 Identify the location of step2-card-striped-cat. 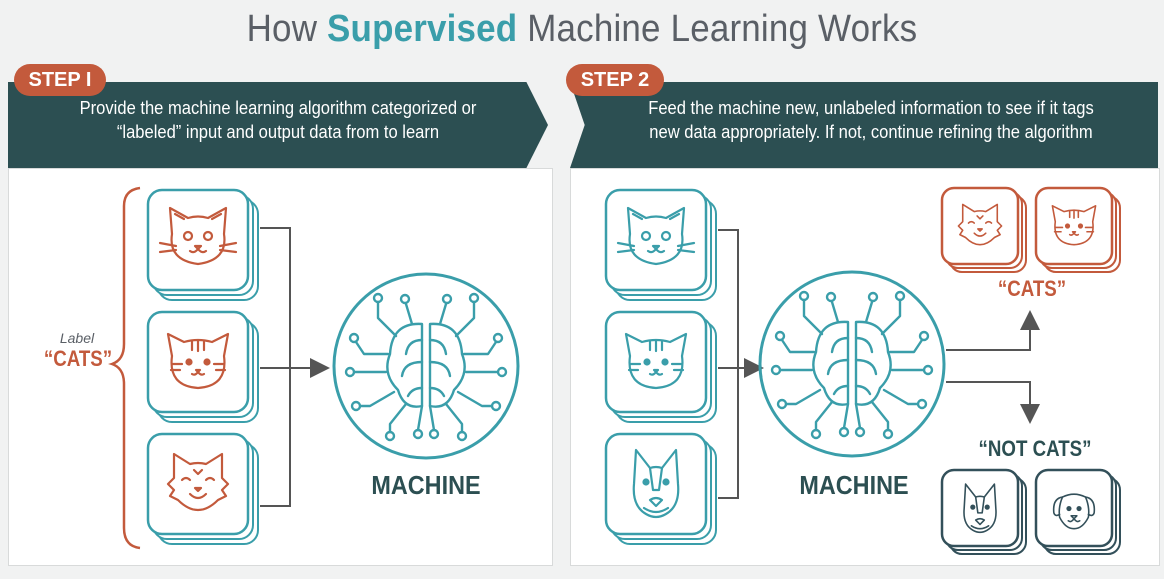
(661, 367).